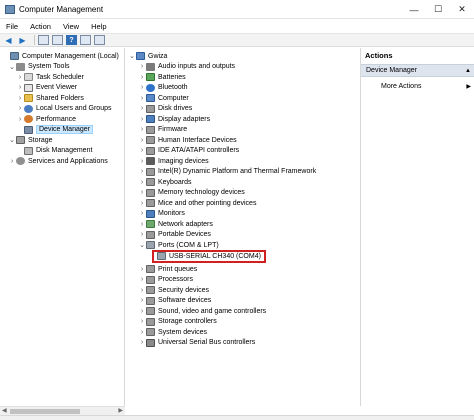 This screenshot has height=420, width=474. What do you see at coordinates (46, 88) in the screenshot?
I see `tree-item-event-viewer: › Event Viewer` at bounding box center [46, 88].